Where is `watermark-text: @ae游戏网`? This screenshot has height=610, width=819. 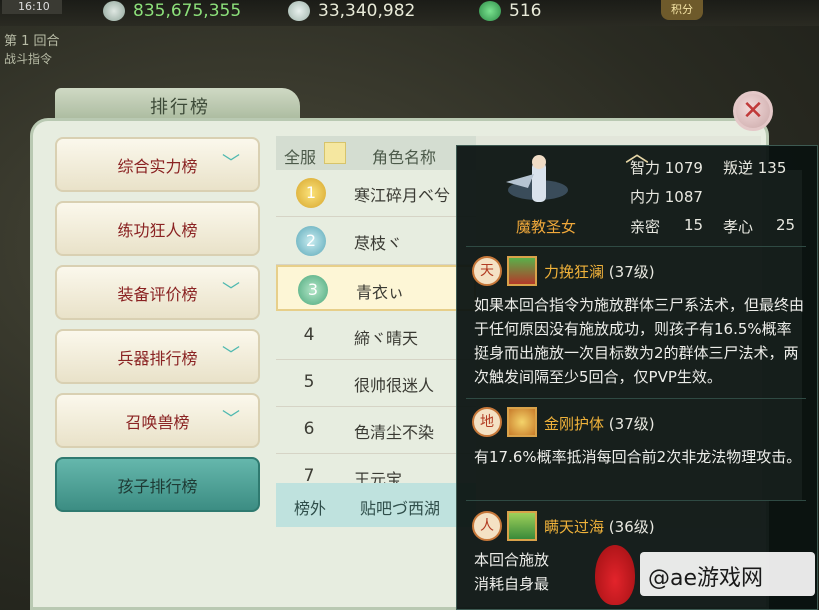
watermark-text: @ae游戏网 is located at coordinates (706, 578).